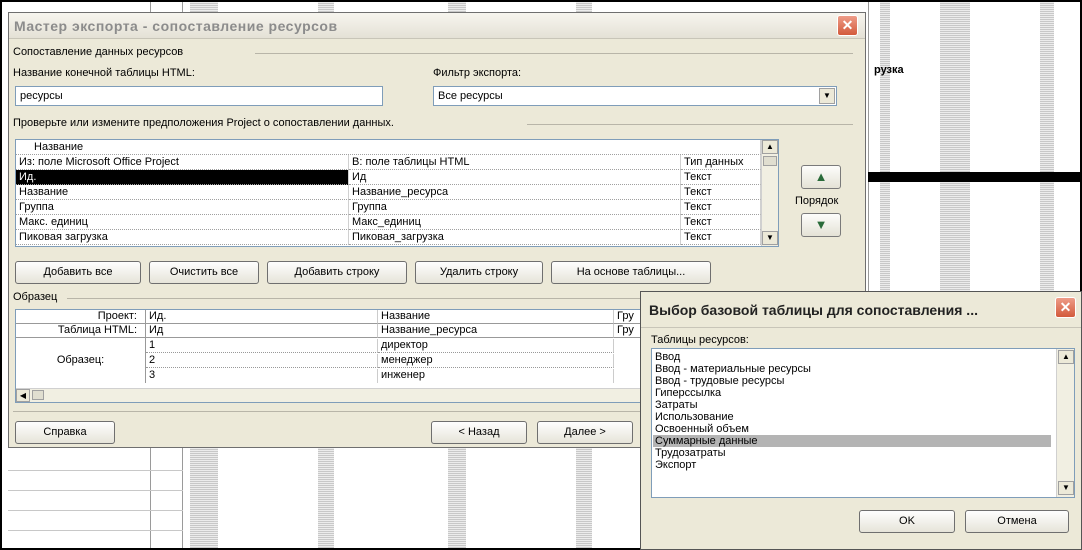 This screenshot has width=1082, height=550. What do you see at coordinates (35, 297) in the screenshot?
I see `sample-group-label: Образец` at bounding box center [35, 297].